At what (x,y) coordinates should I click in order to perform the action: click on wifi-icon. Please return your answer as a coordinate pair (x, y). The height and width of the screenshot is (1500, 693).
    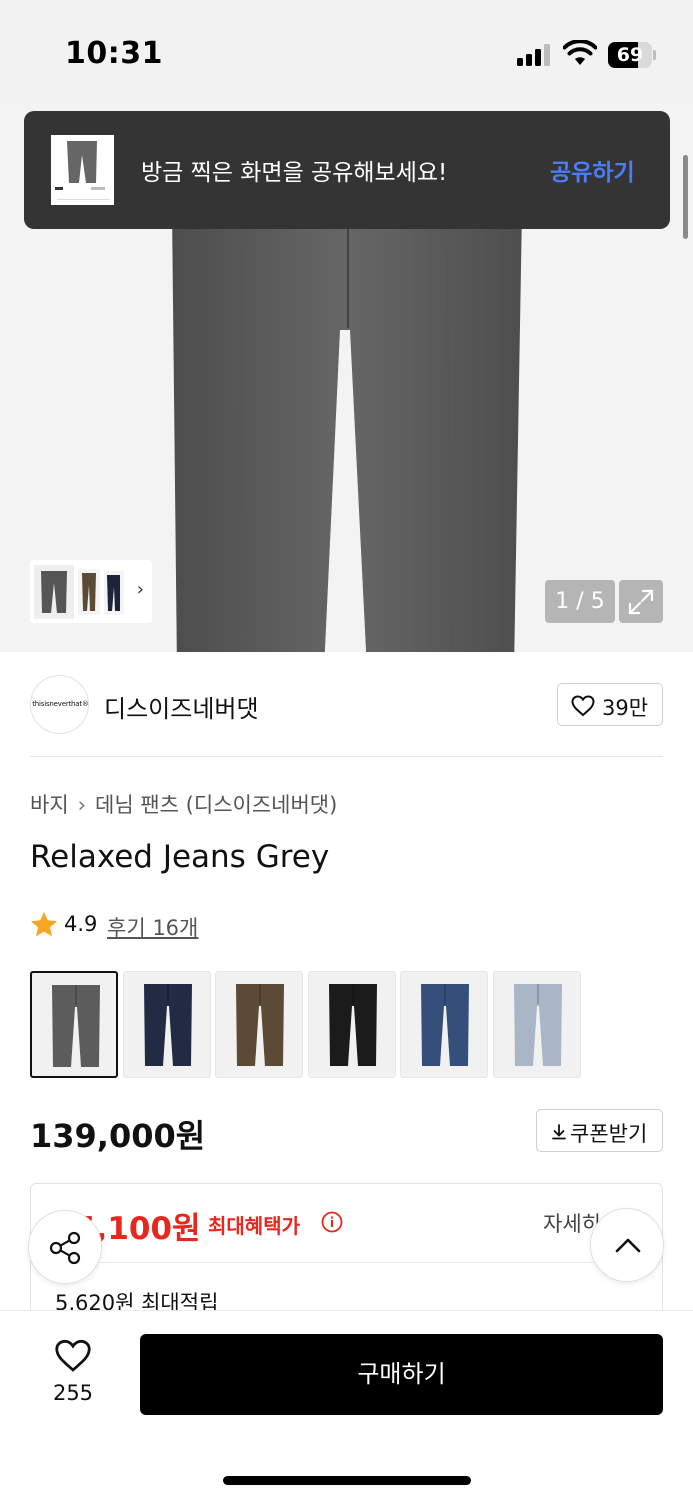
    Looking at the image, I should click on (580, 52).